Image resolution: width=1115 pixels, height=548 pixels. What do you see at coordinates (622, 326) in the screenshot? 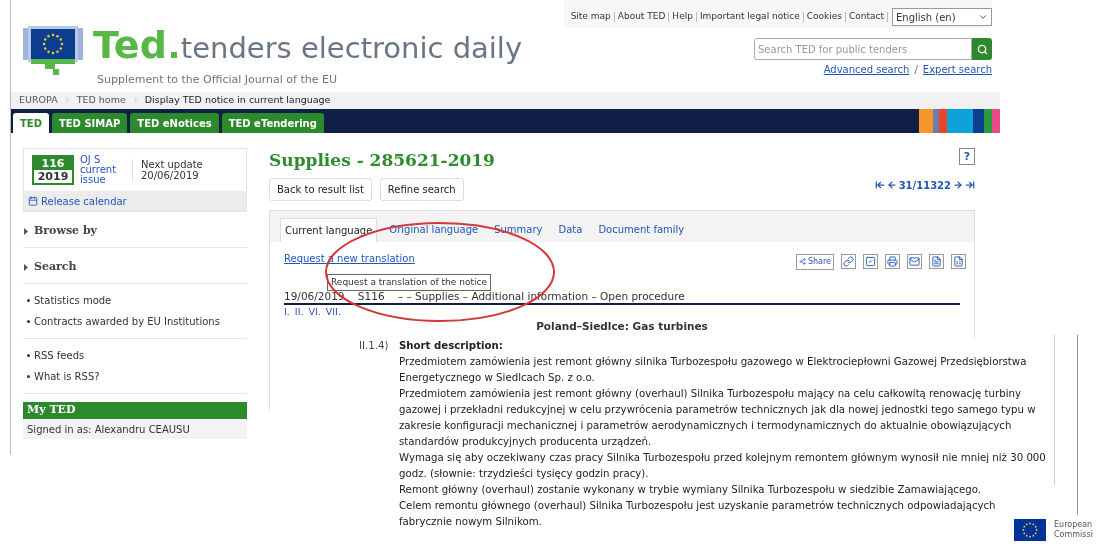
I see `place-heading: Poland–Siedlce: Gas turbines` at bounding box center [622, 326].